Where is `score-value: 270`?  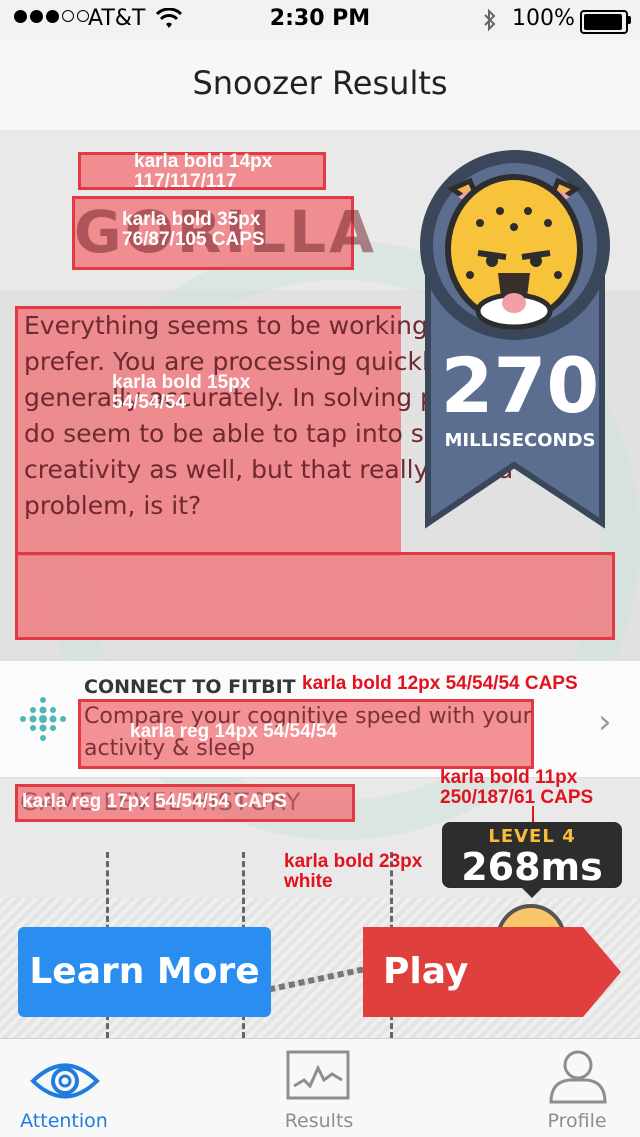 score-value: 270 is located at coordinates (520, 385).